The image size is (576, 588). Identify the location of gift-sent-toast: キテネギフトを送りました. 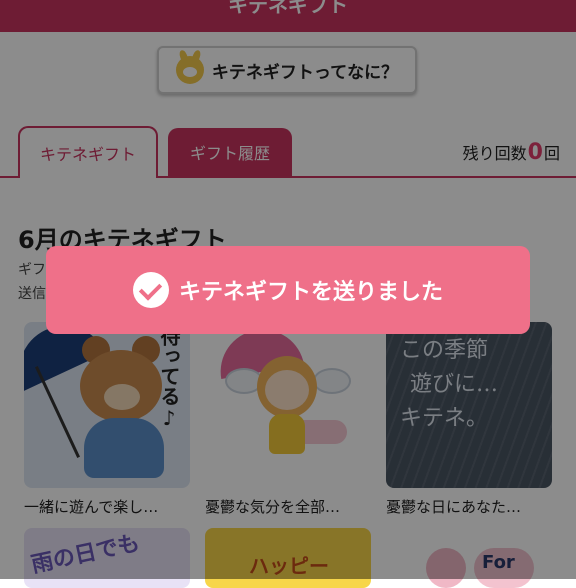
(288, 290).